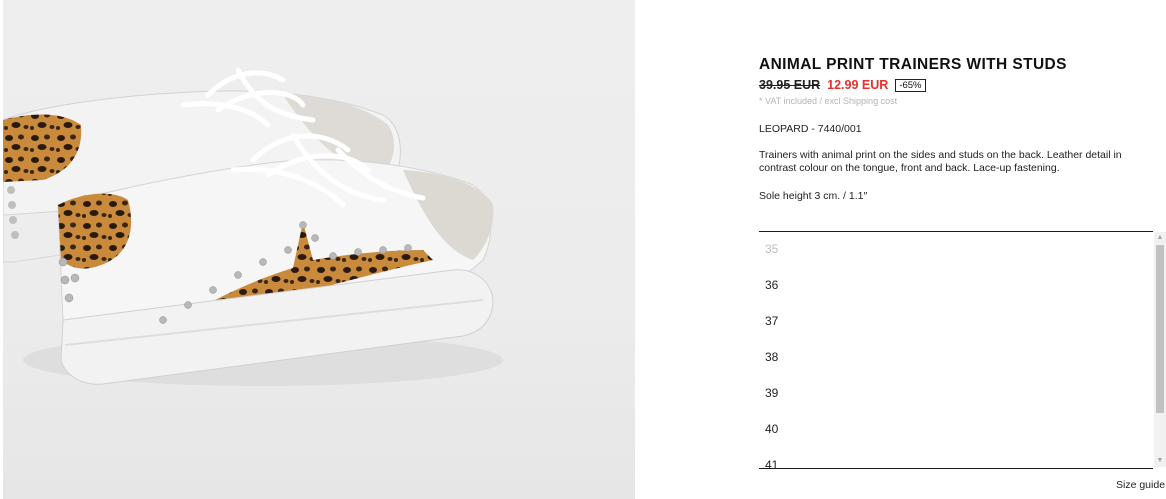  Describe the element at coordinates (790, 85) in the screenshot. I see `old-price: 39.95 EUR` at that location.